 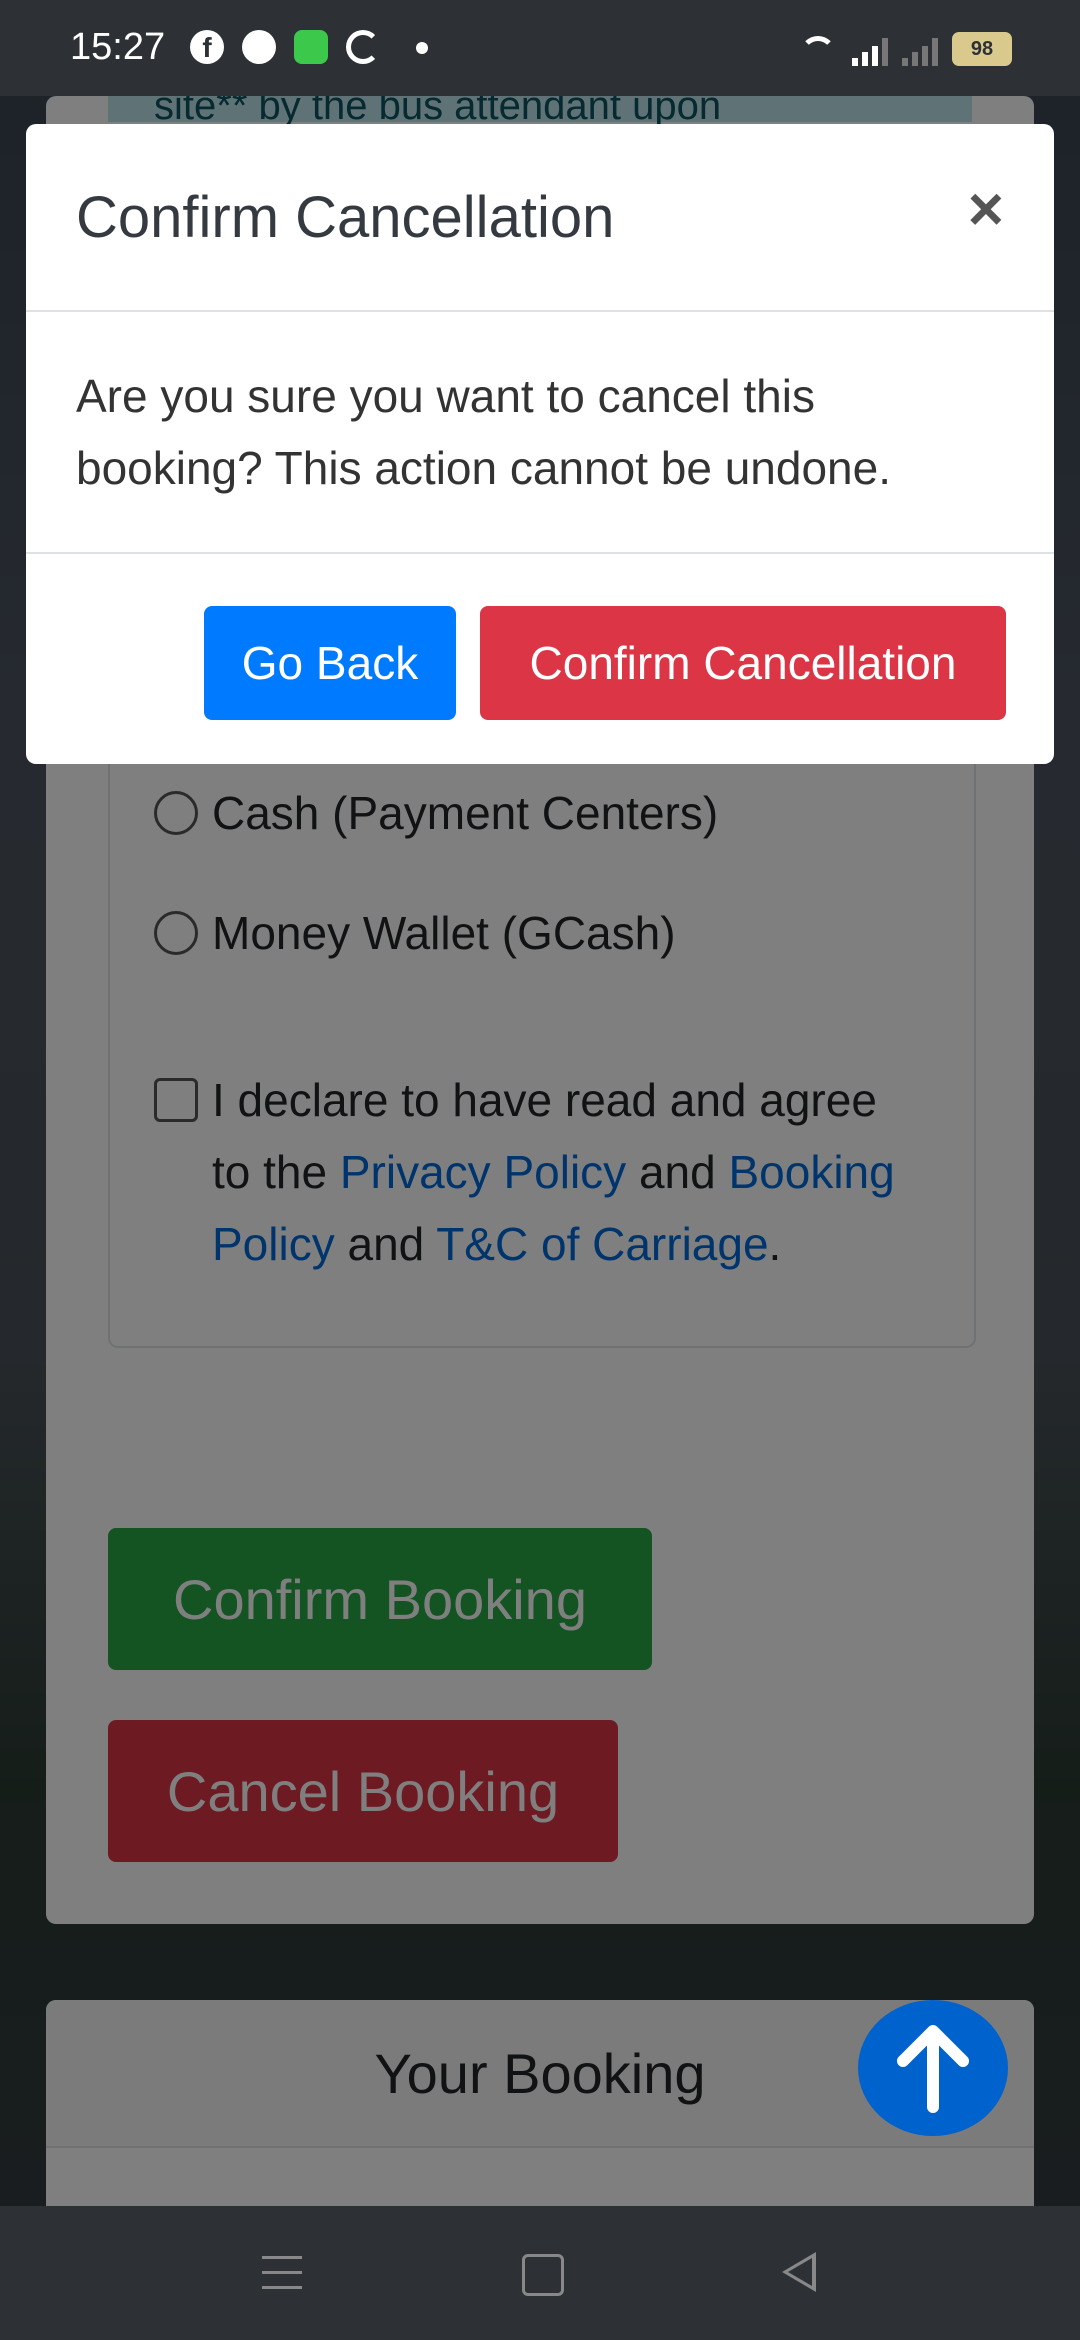 What do you see at coordinates (282, 2273) in the screenshot?
I see `menu-icon` at bounding box center [282, 2273].